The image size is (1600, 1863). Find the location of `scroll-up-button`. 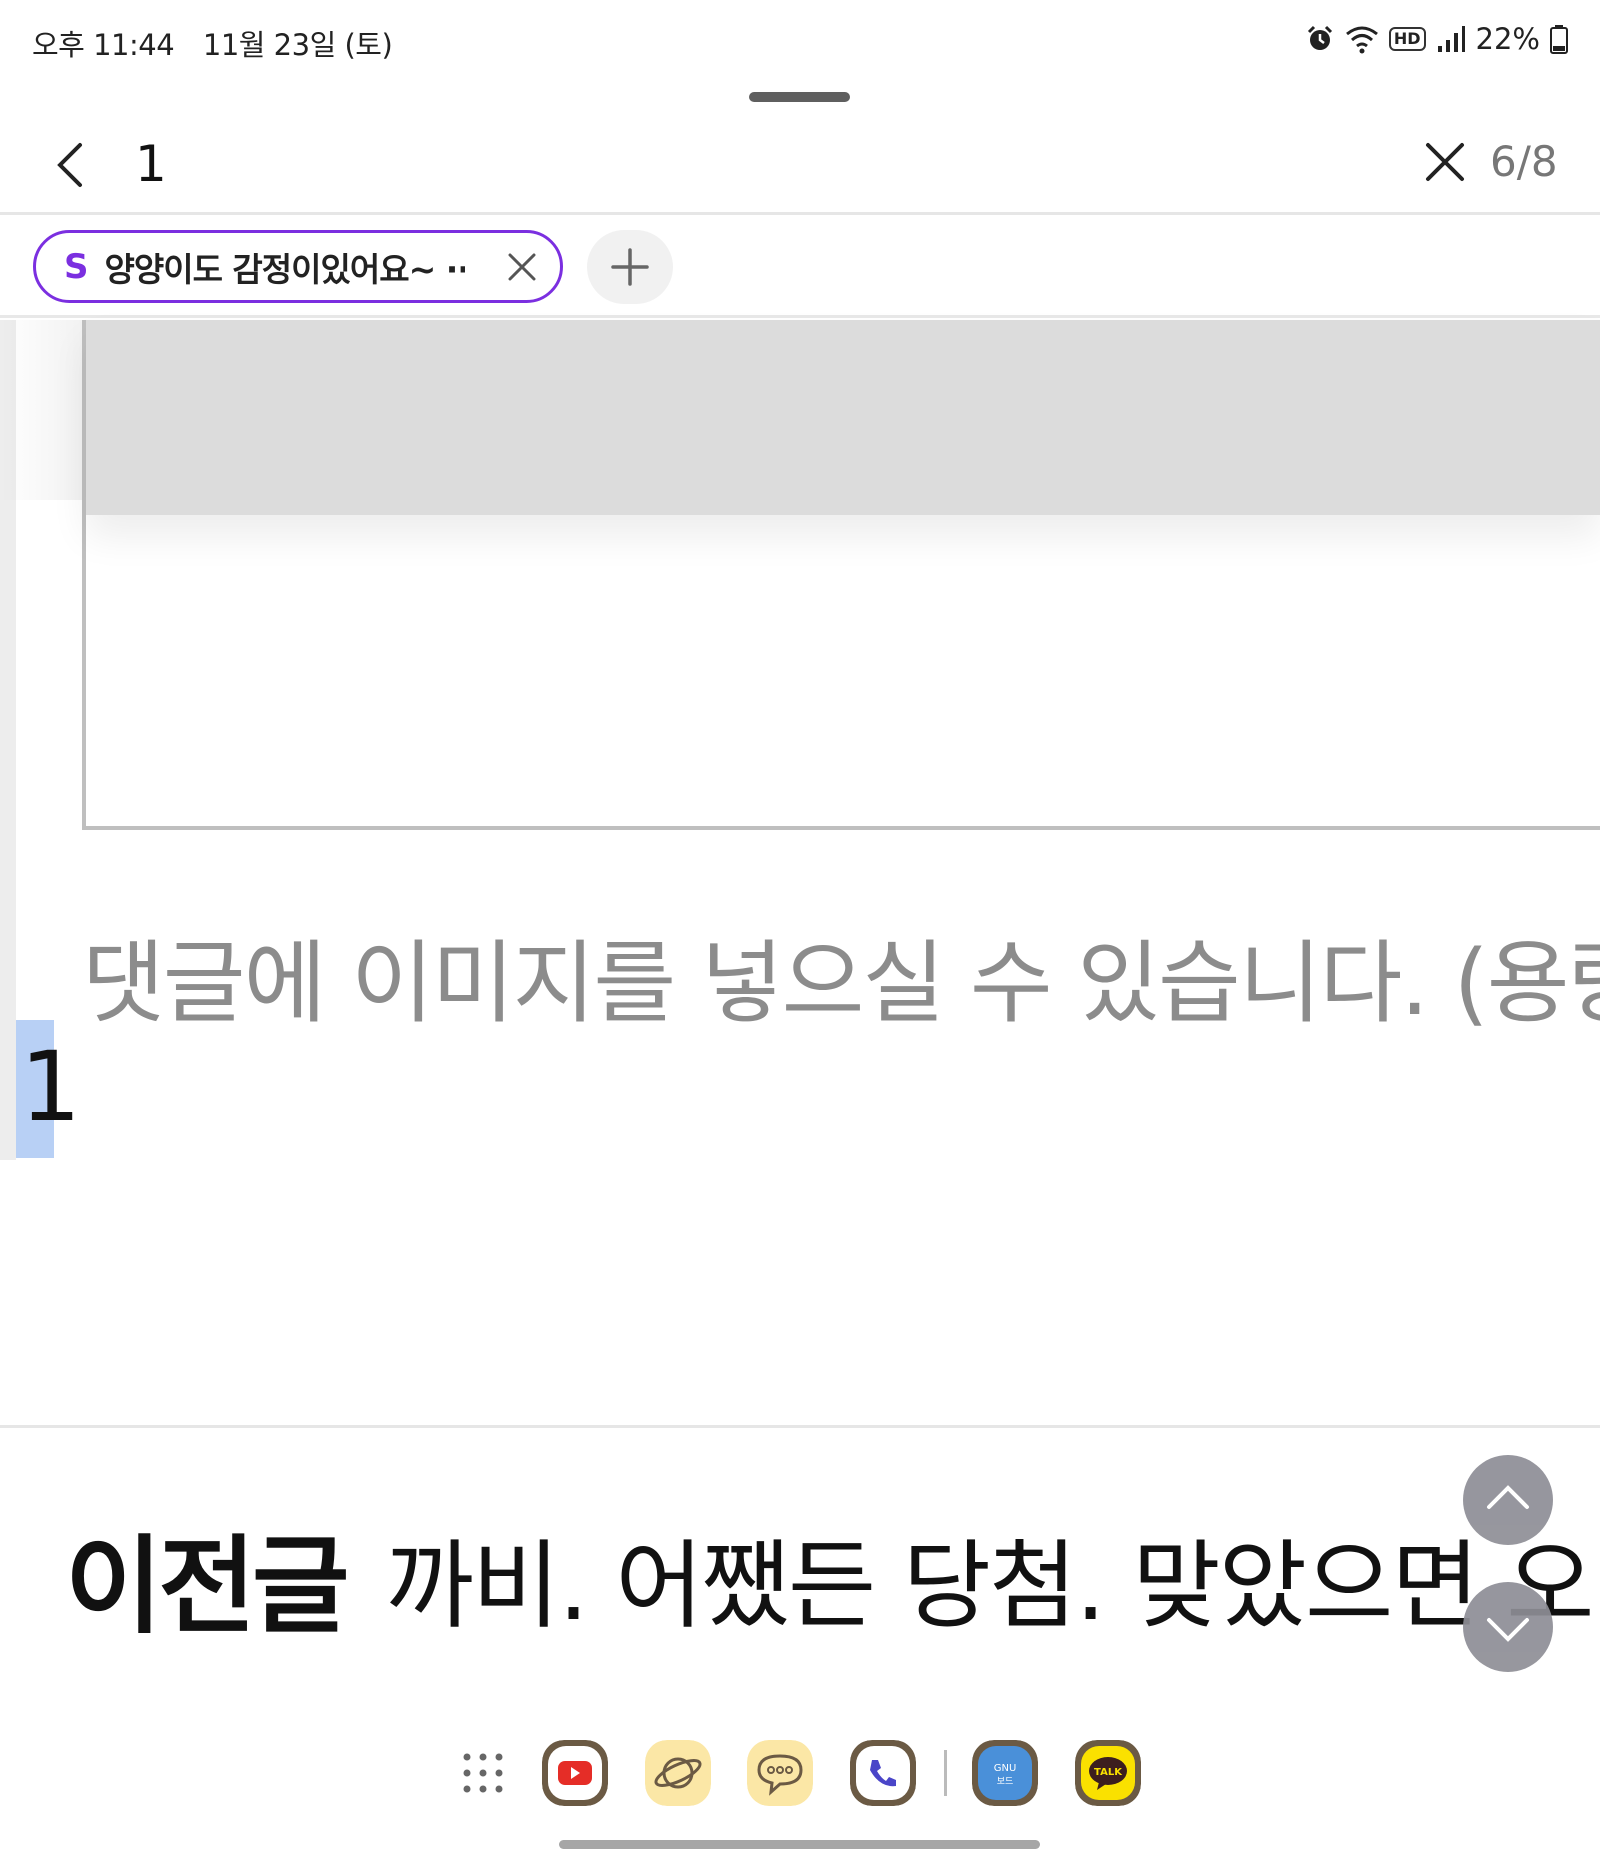

scroll-up-button is located at coordinates (1508, 1500).